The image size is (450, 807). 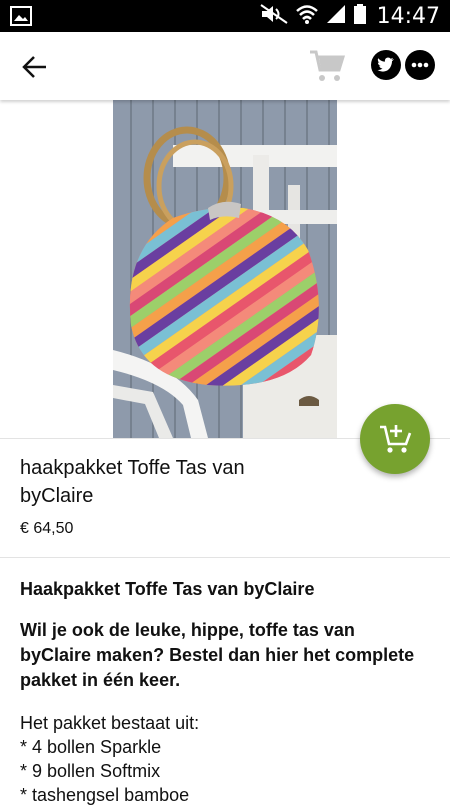 What do you see at coordinates (47, 528) in the screenshot?
I see `product-price: € 64,50` at bounding box center [47, 528].